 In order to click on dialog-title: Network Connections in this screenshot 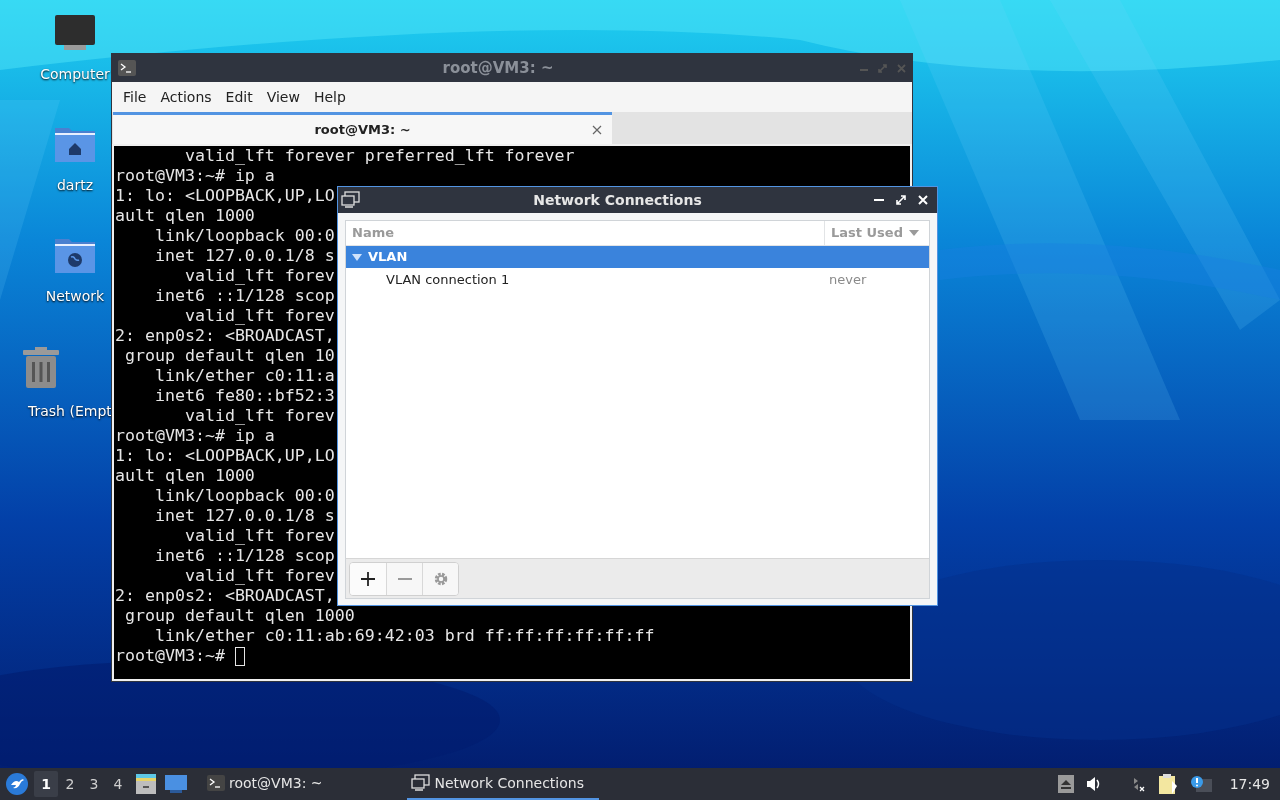, I will do `click(617, 200)`.